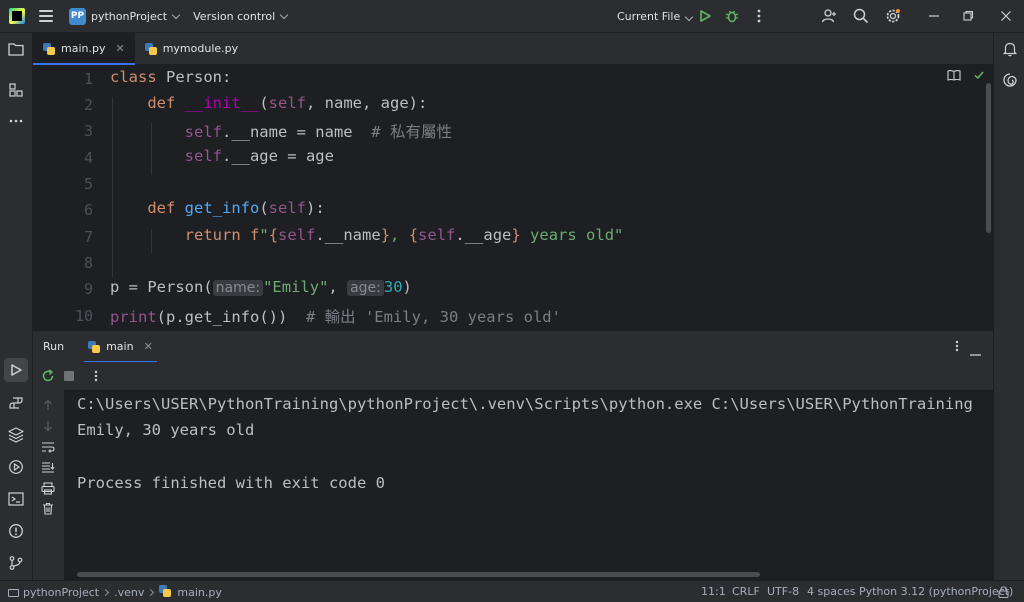  I want to click on run-toolbar, so click(513, 376).